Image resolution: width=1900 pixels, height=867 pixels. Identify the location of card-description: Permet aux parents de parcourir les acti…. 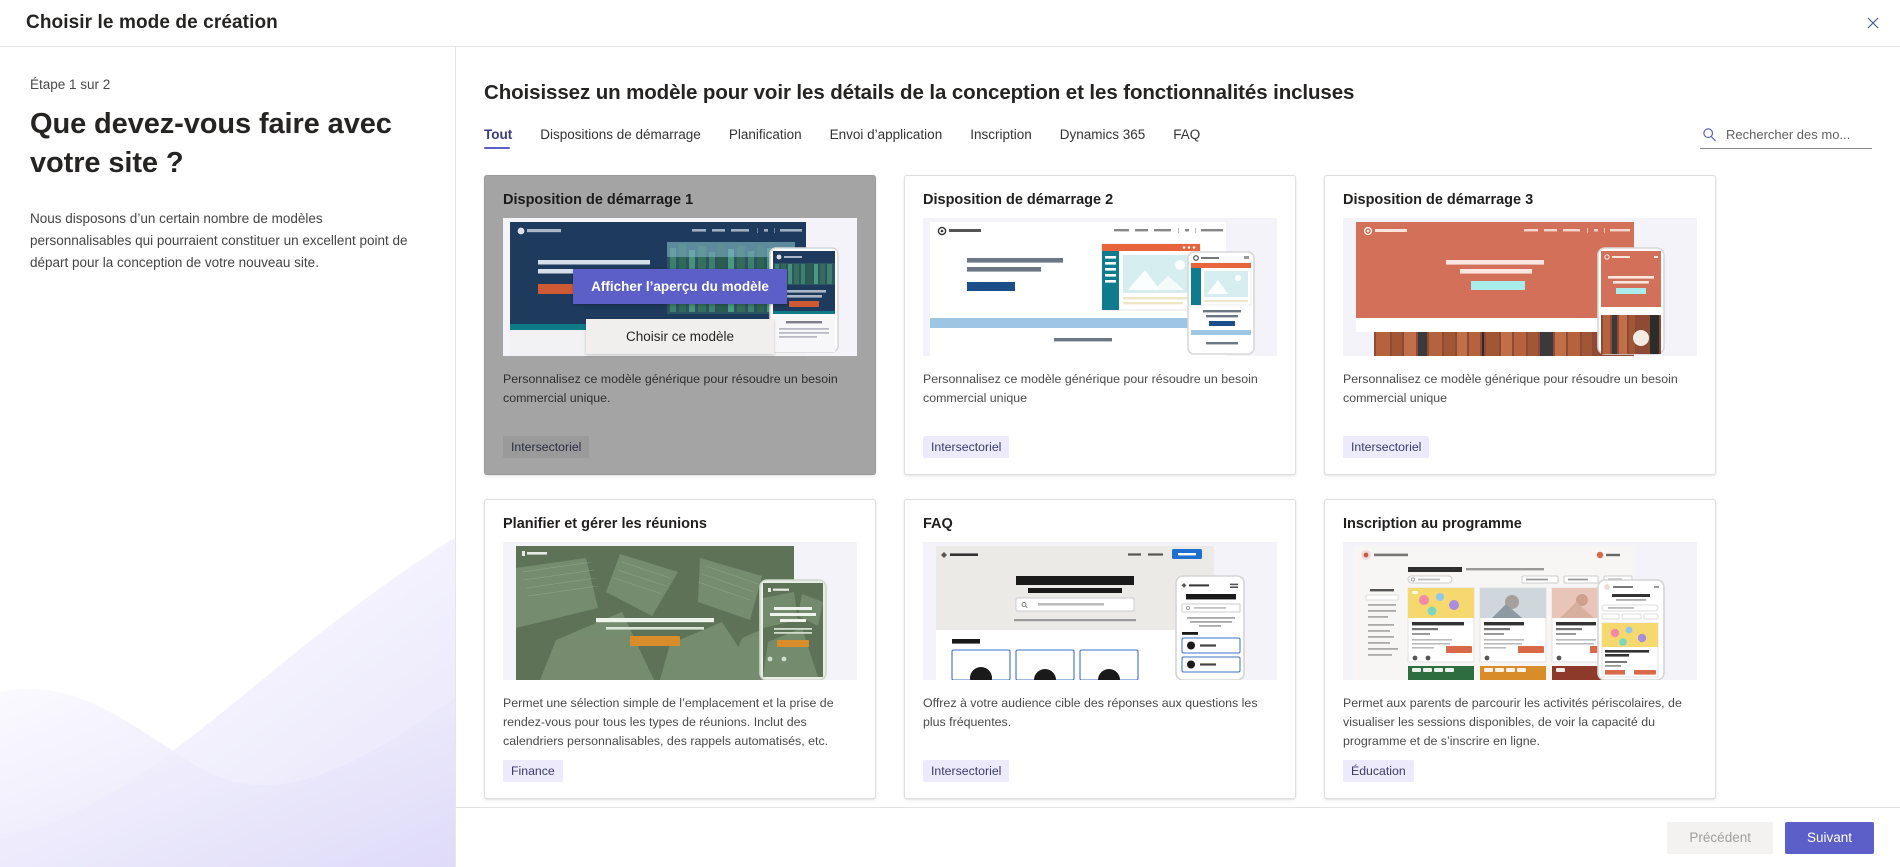
(1512, 722).